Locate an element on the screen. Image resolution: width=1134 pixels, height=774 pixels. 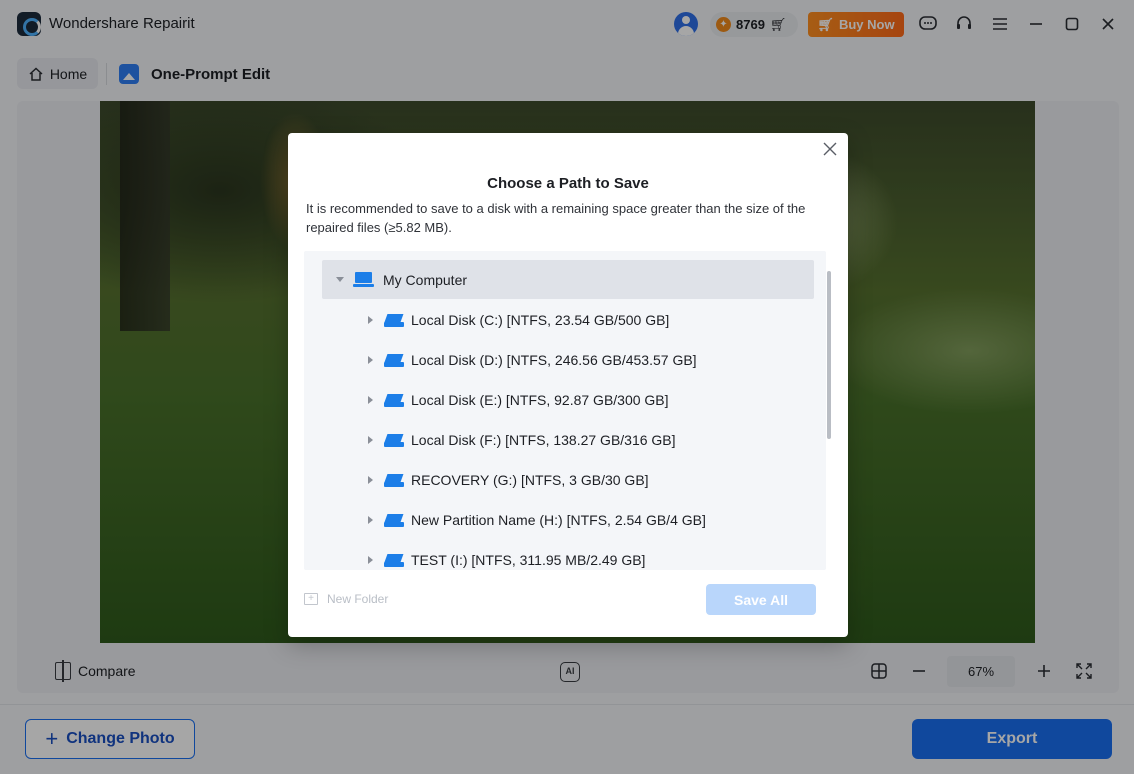
tree-root-label: My Computer is located at coordinates (425, 279).